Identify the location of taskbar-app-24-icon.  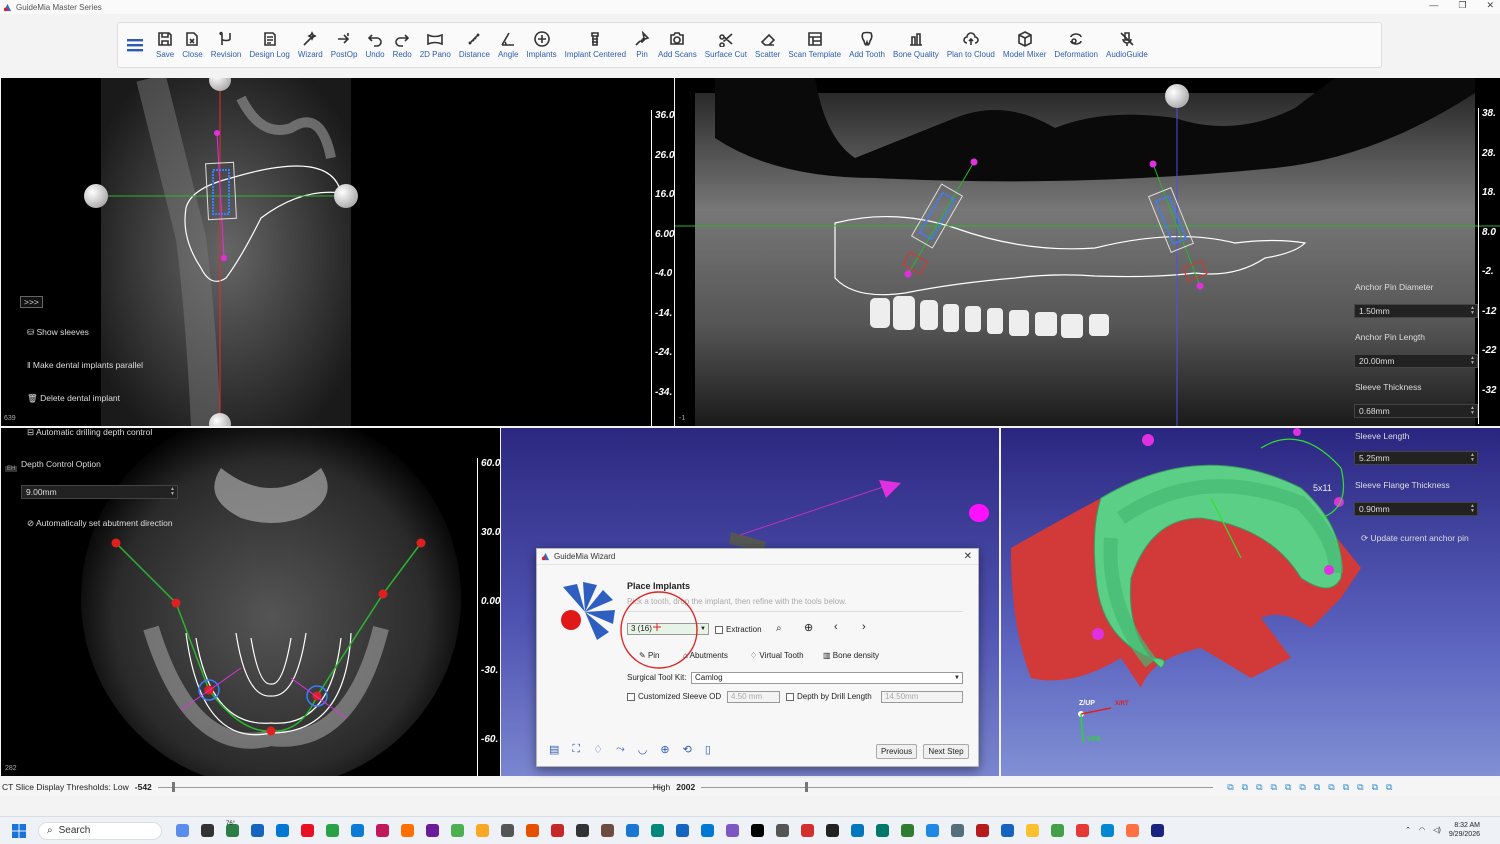
(757, 830).